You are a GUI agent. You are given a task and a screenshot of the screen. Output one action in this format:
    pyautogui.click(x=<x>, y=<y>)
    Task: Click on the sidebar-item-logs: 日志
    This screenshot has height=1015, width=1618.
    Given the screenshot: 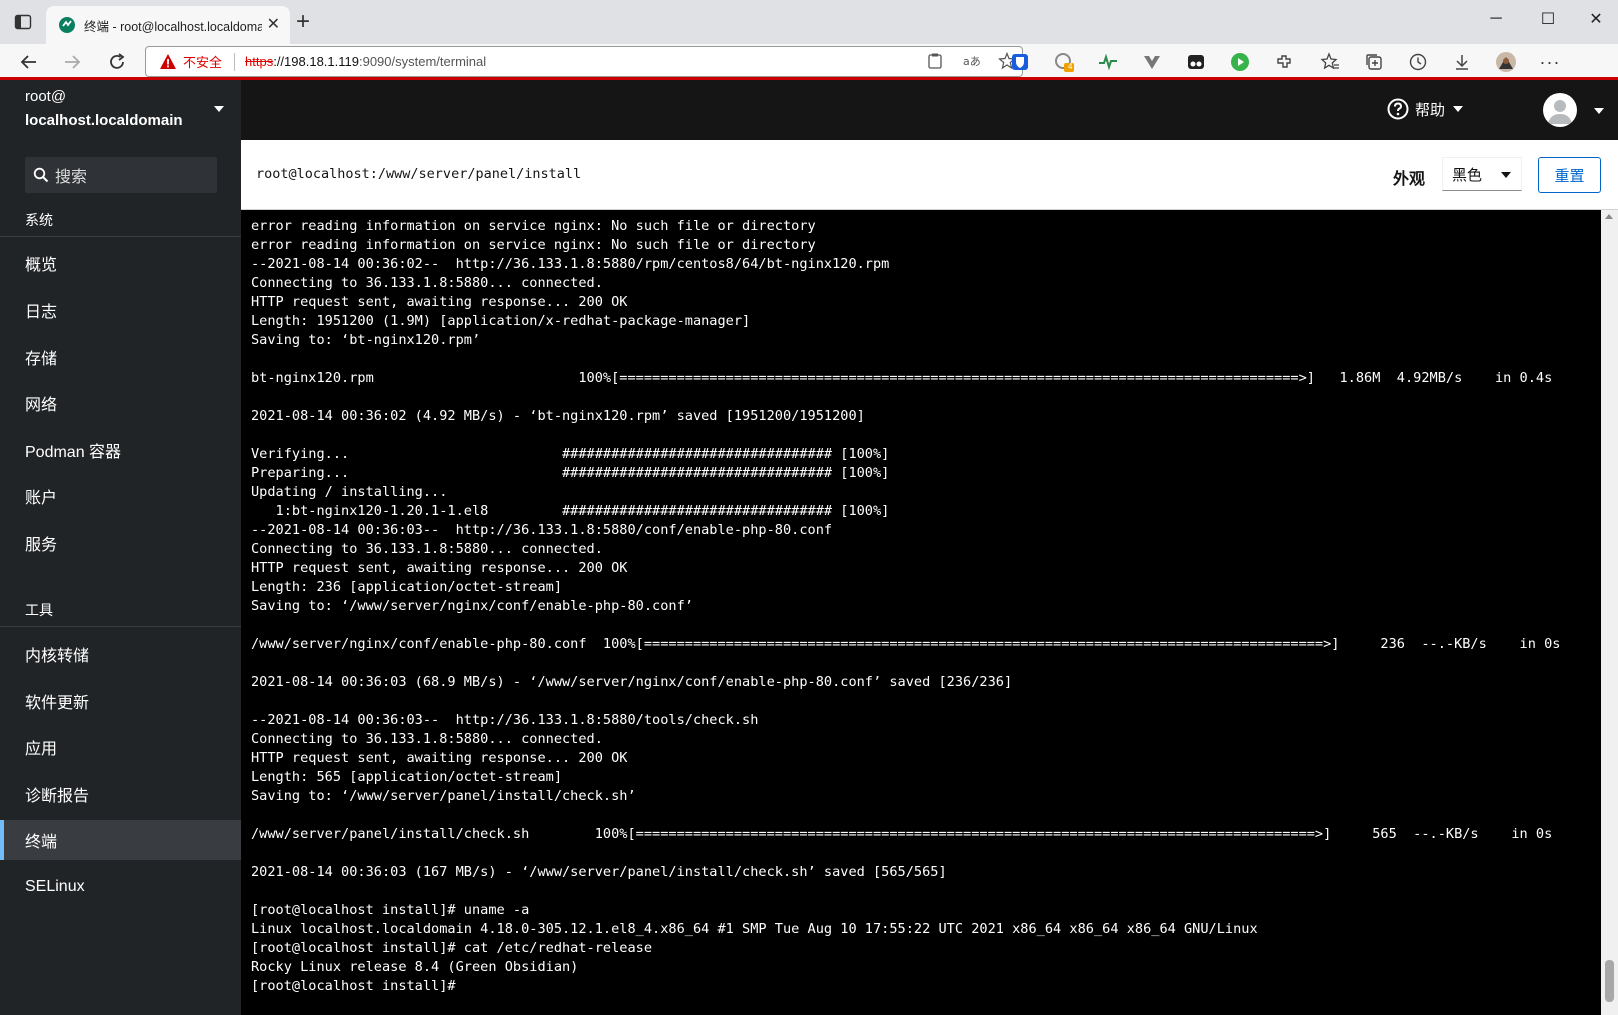 What is the action you would take?
    pyautogui.click(x=120, y=310)
    